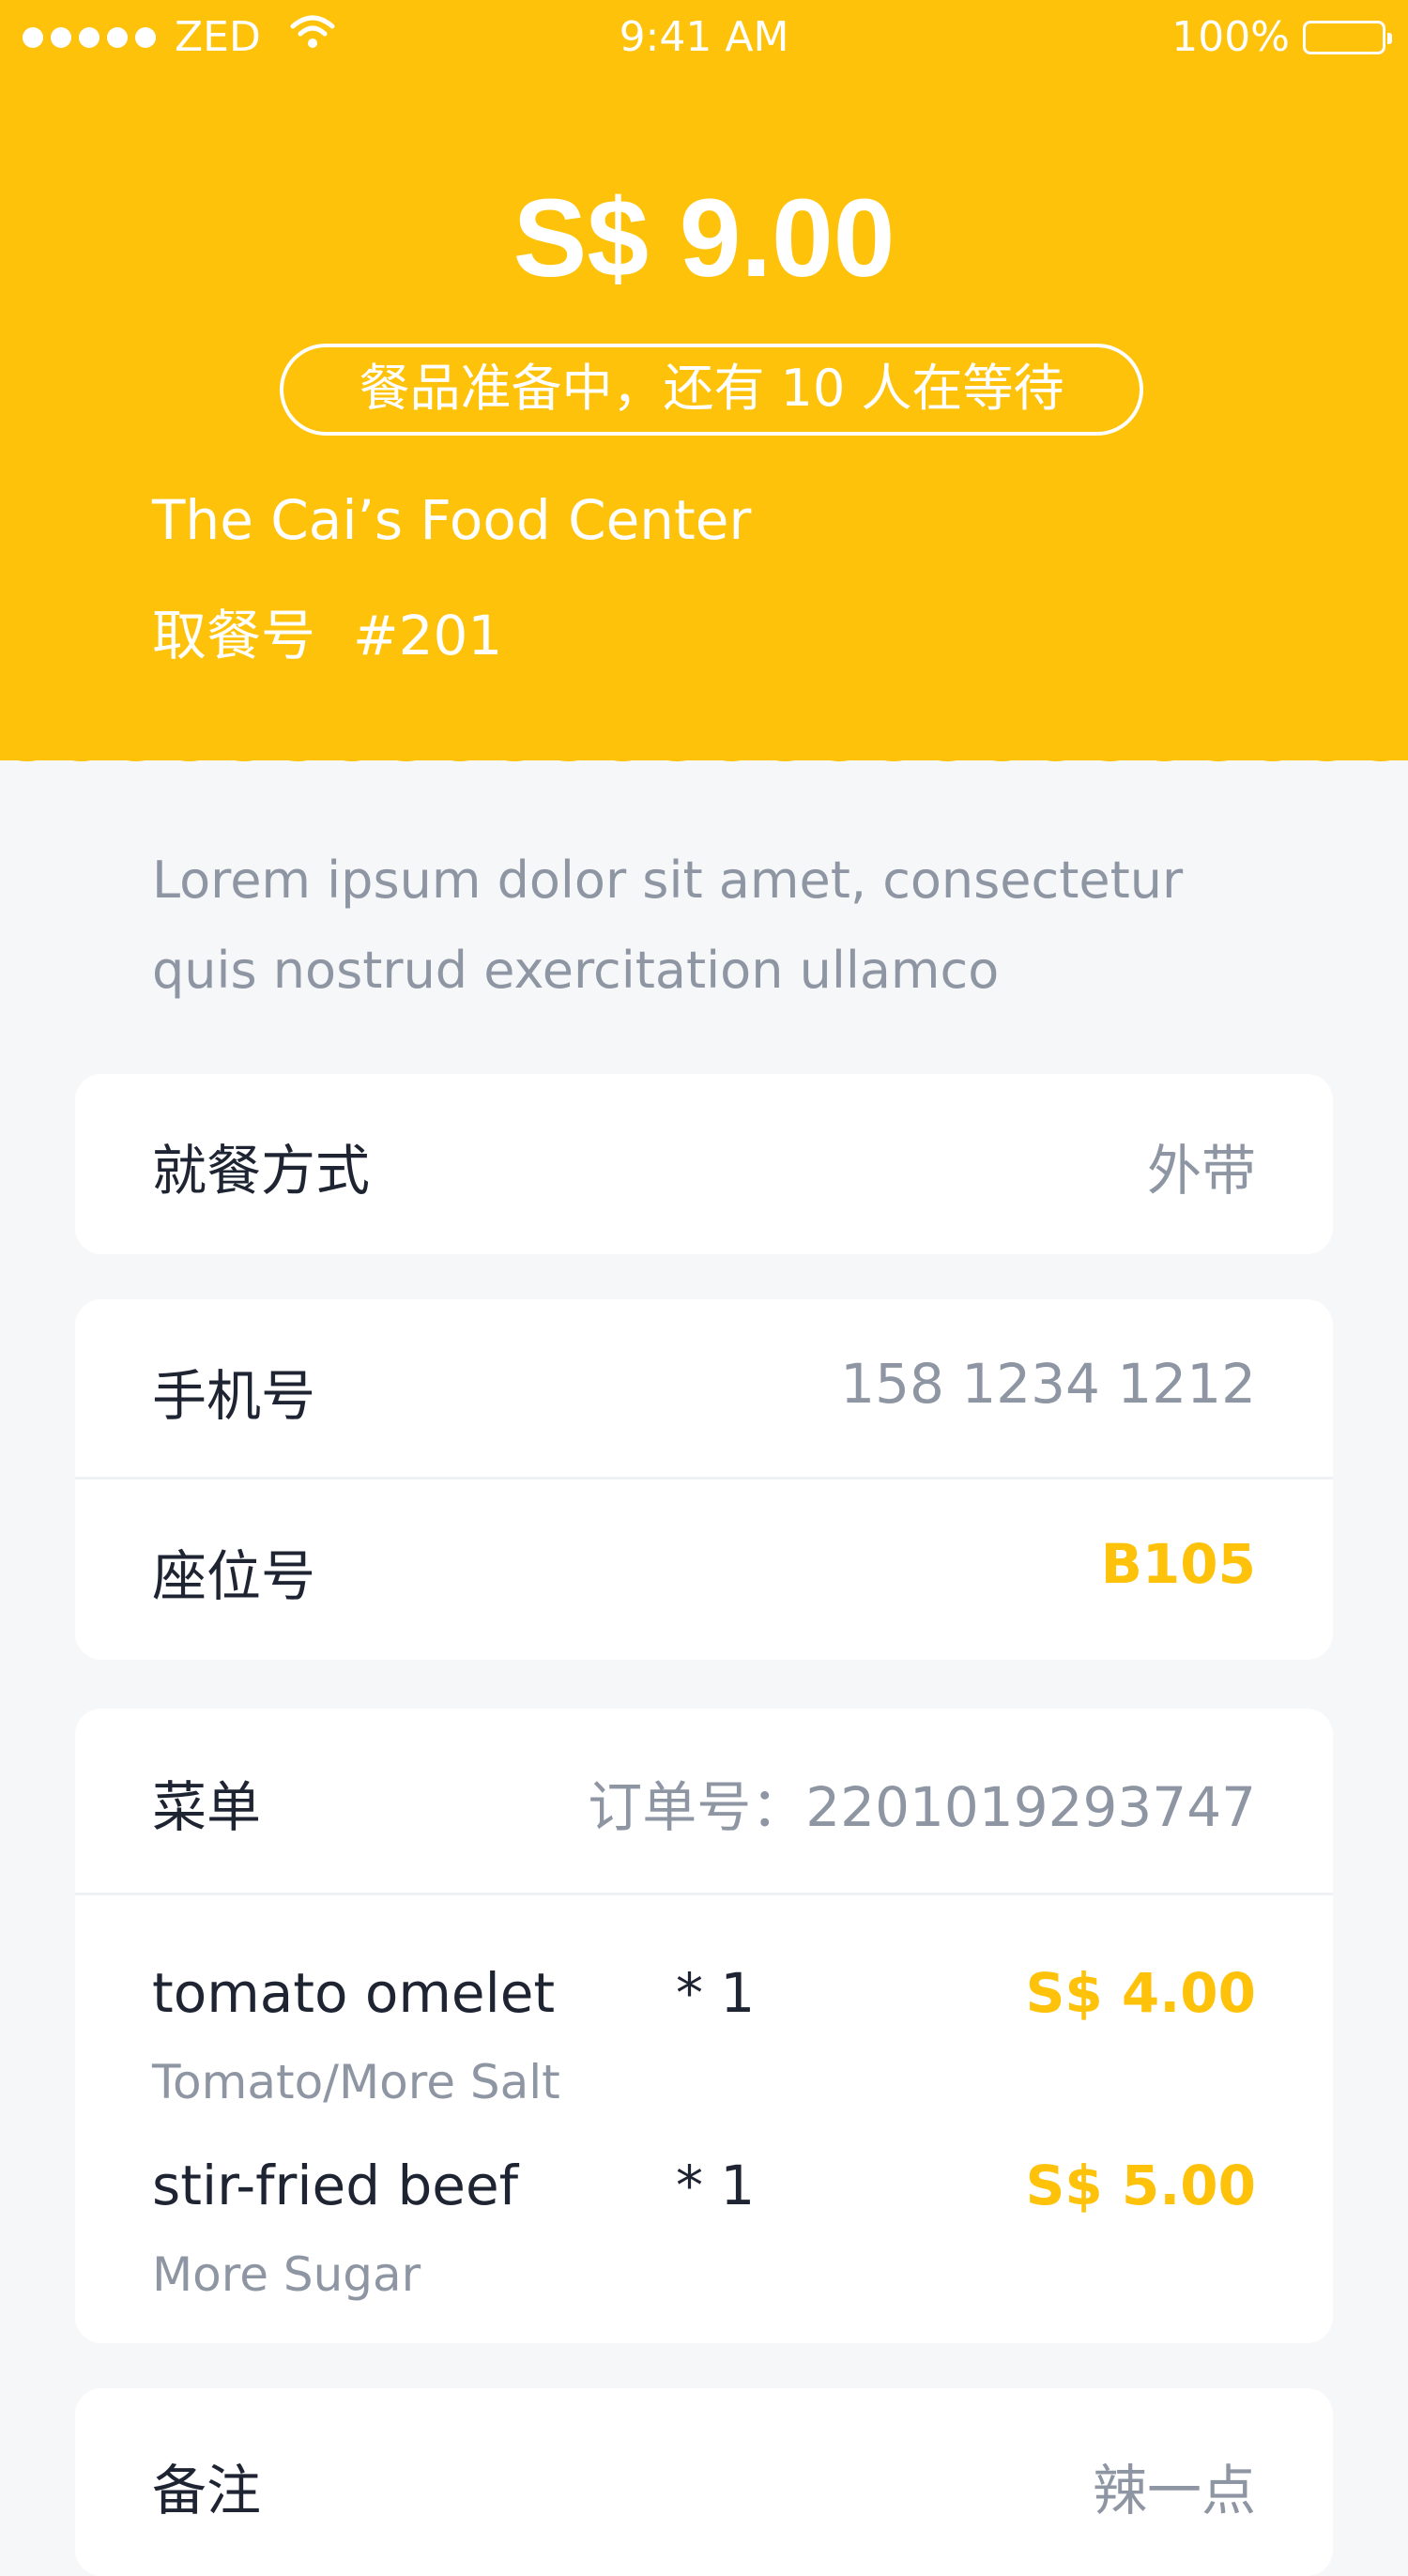 The image size is (1408, 2576). Describe the element at coordinates (1048, 1384) in the screenshot. I see `phone-value: 158 1234 1212` at that location.